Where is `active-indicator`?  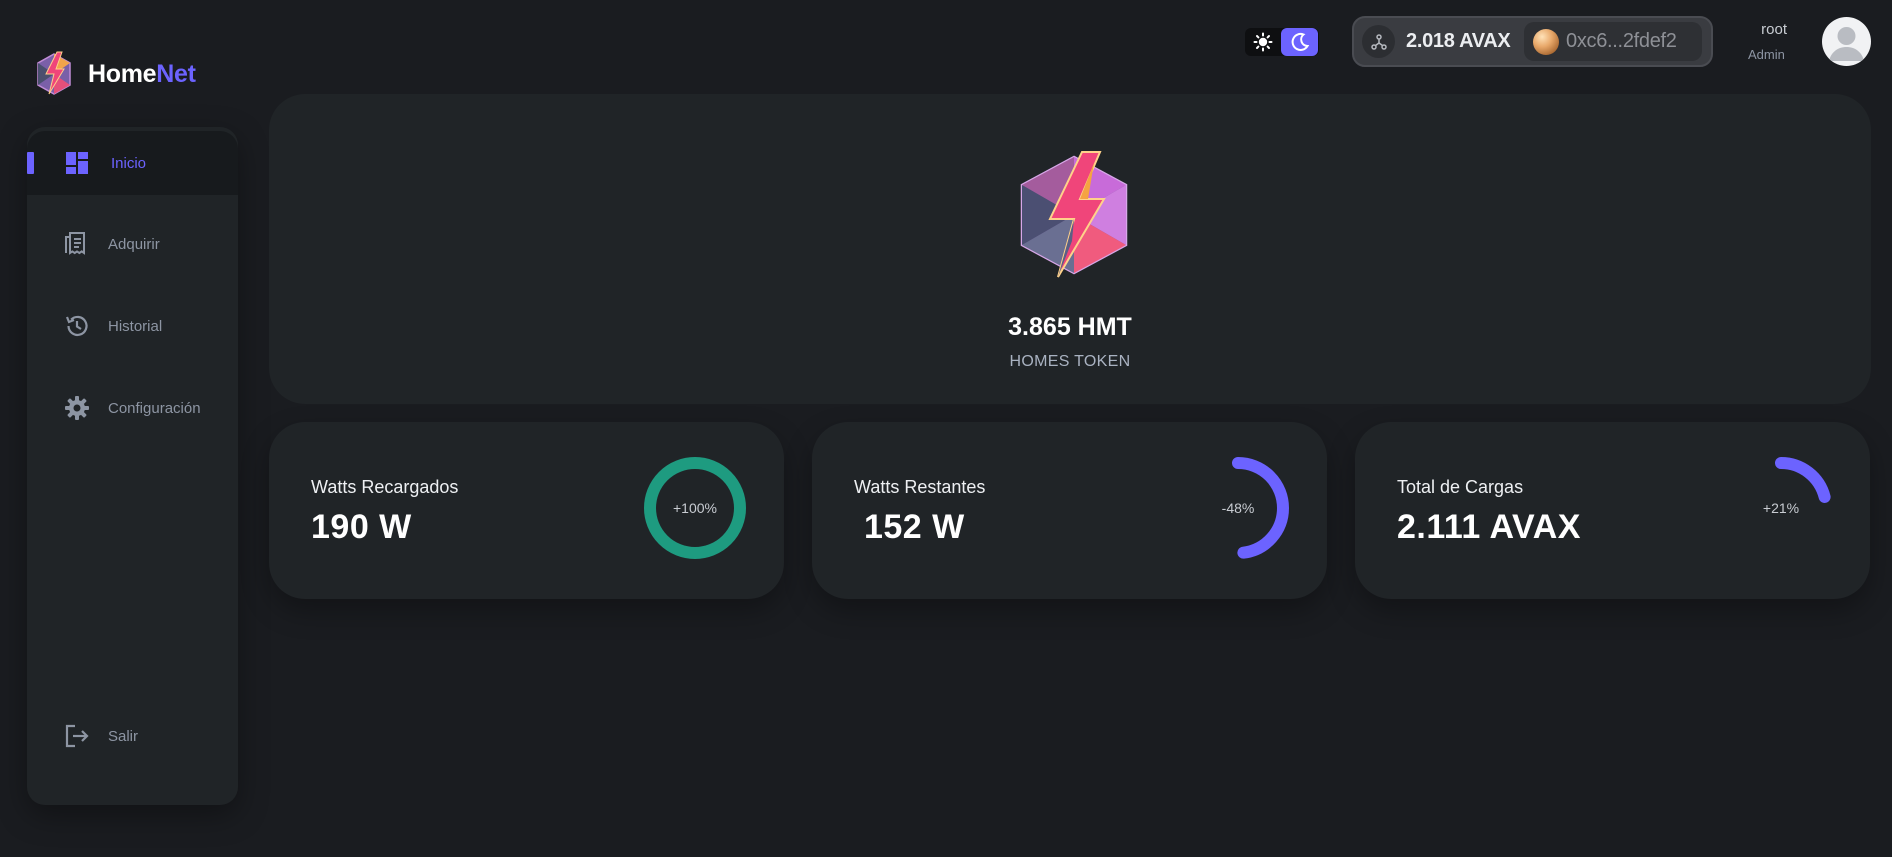
active-indicator is located at coordinates (30, 163).